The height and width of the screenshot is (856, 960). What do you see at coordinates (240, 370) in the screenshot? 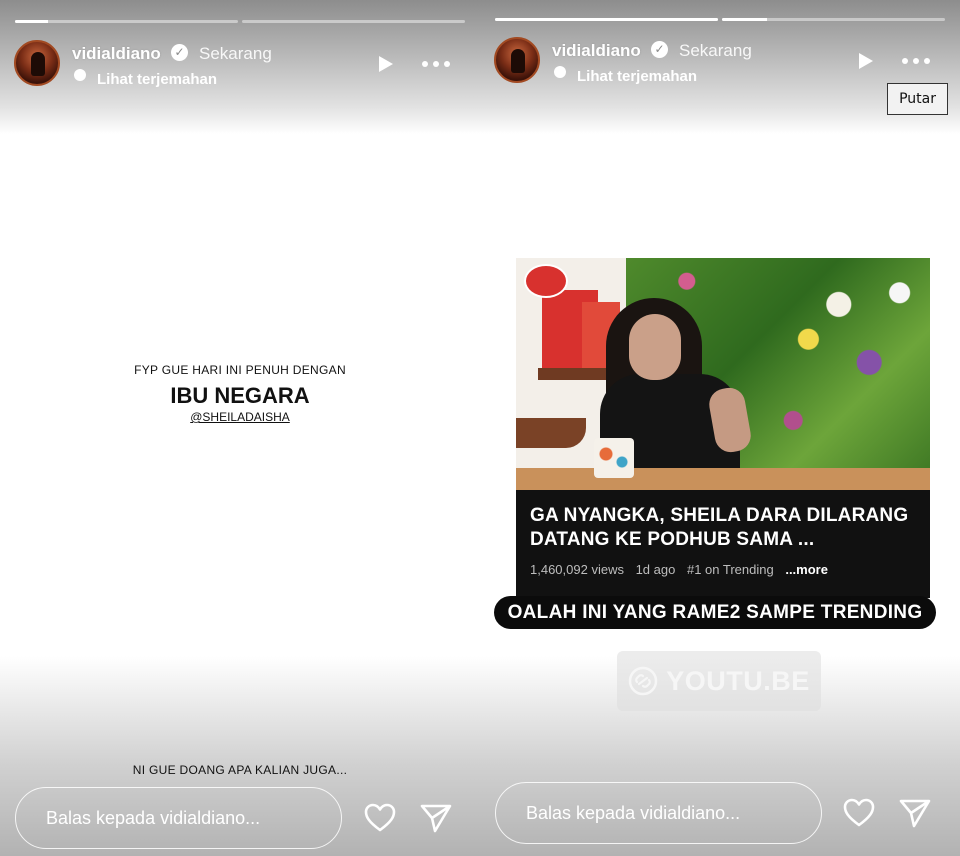
I see `caption-line: FYP GUE HARI INI PENUH DENGAN` at bounding box center [240, 370].